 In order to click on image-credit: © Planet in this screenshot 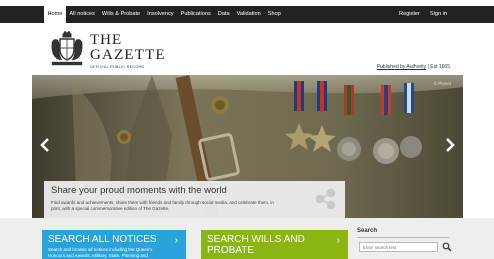, I will do `click(442, 83)`.